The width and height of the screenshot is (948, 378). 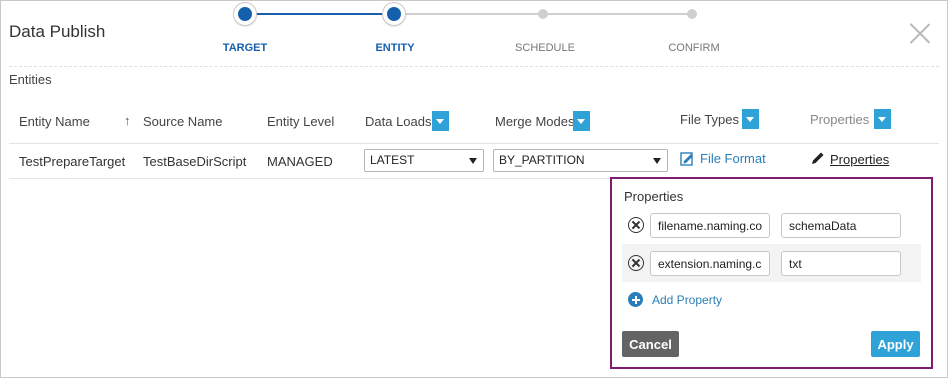 I want to click on file-format-label: File Format, so click(x=733, y=158).